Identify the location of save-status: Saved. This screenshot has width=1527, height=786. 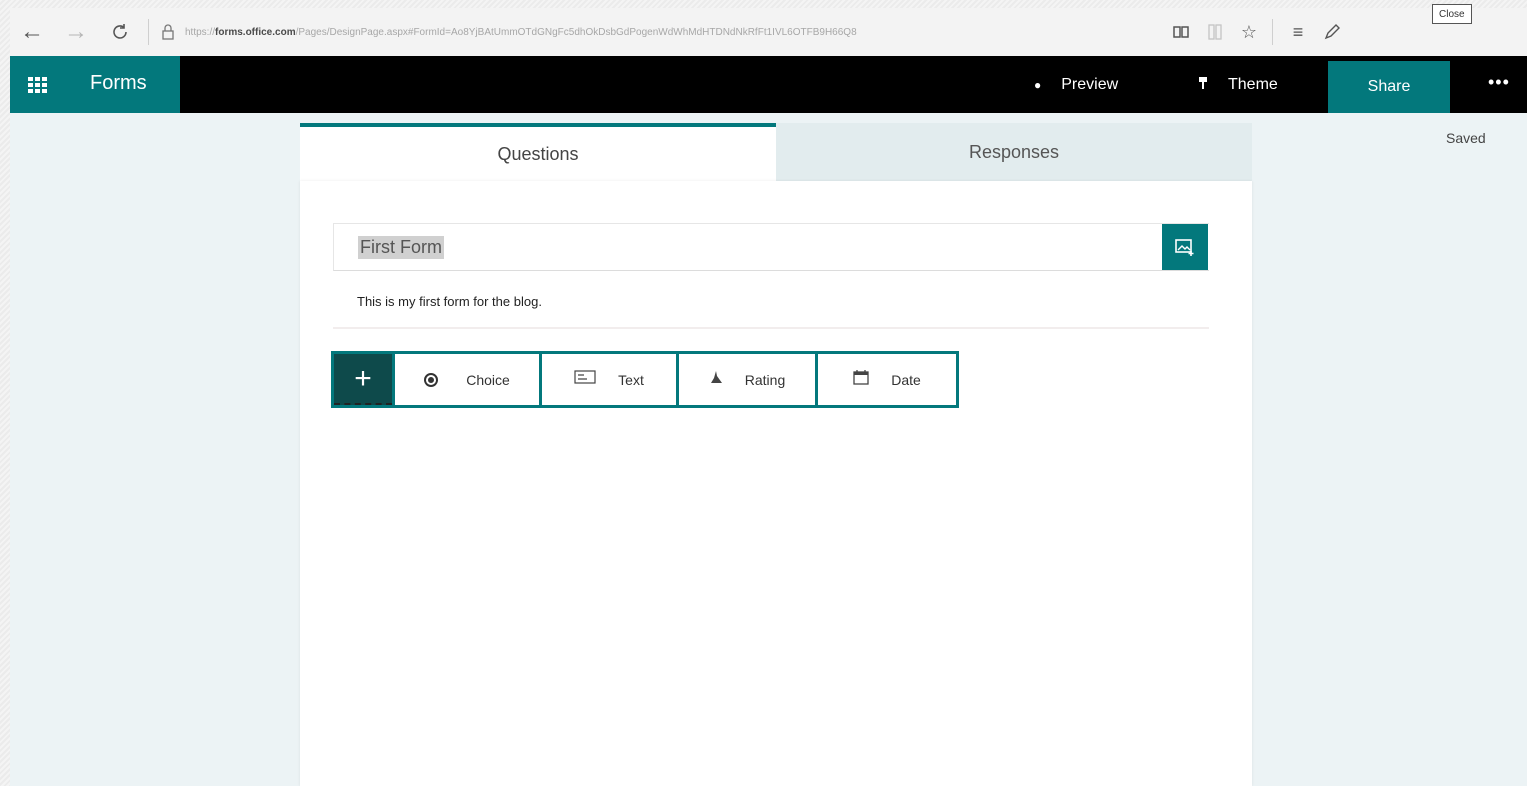
(1466, 138).